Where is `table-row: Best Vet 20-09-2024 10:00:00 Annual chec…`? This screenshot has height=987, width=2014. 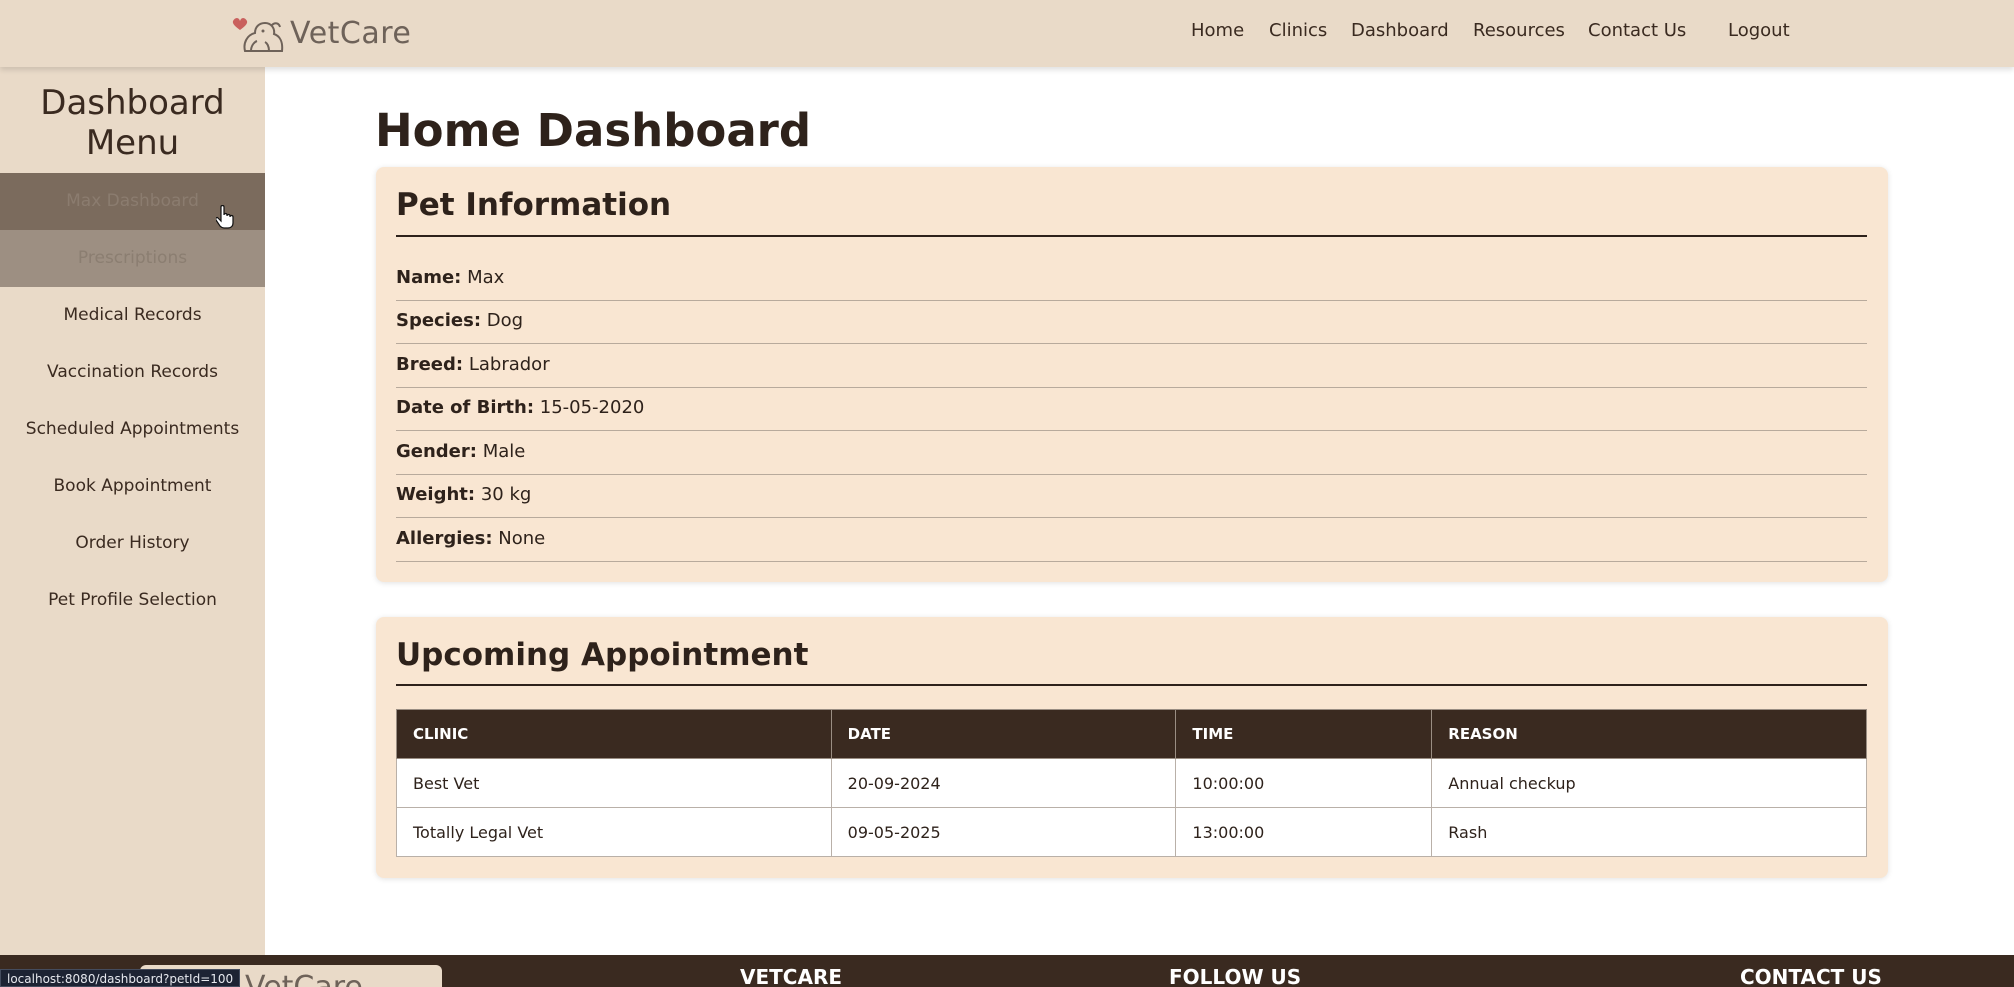
table-row: Best Vet 20-09-2024 10:00:00 Annual chec… is located at coordinates (1131, 783).